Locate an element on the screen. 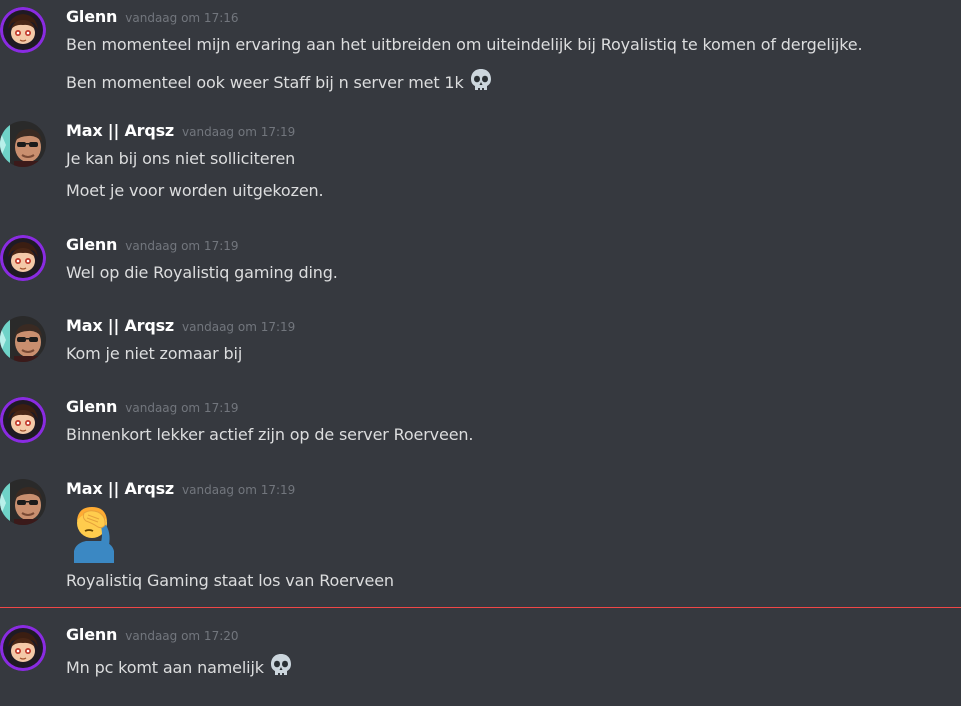 This screenshot has height=706, width=961. message-timestamp: vandaag om 17:20 is located at coordinates (182, 636).